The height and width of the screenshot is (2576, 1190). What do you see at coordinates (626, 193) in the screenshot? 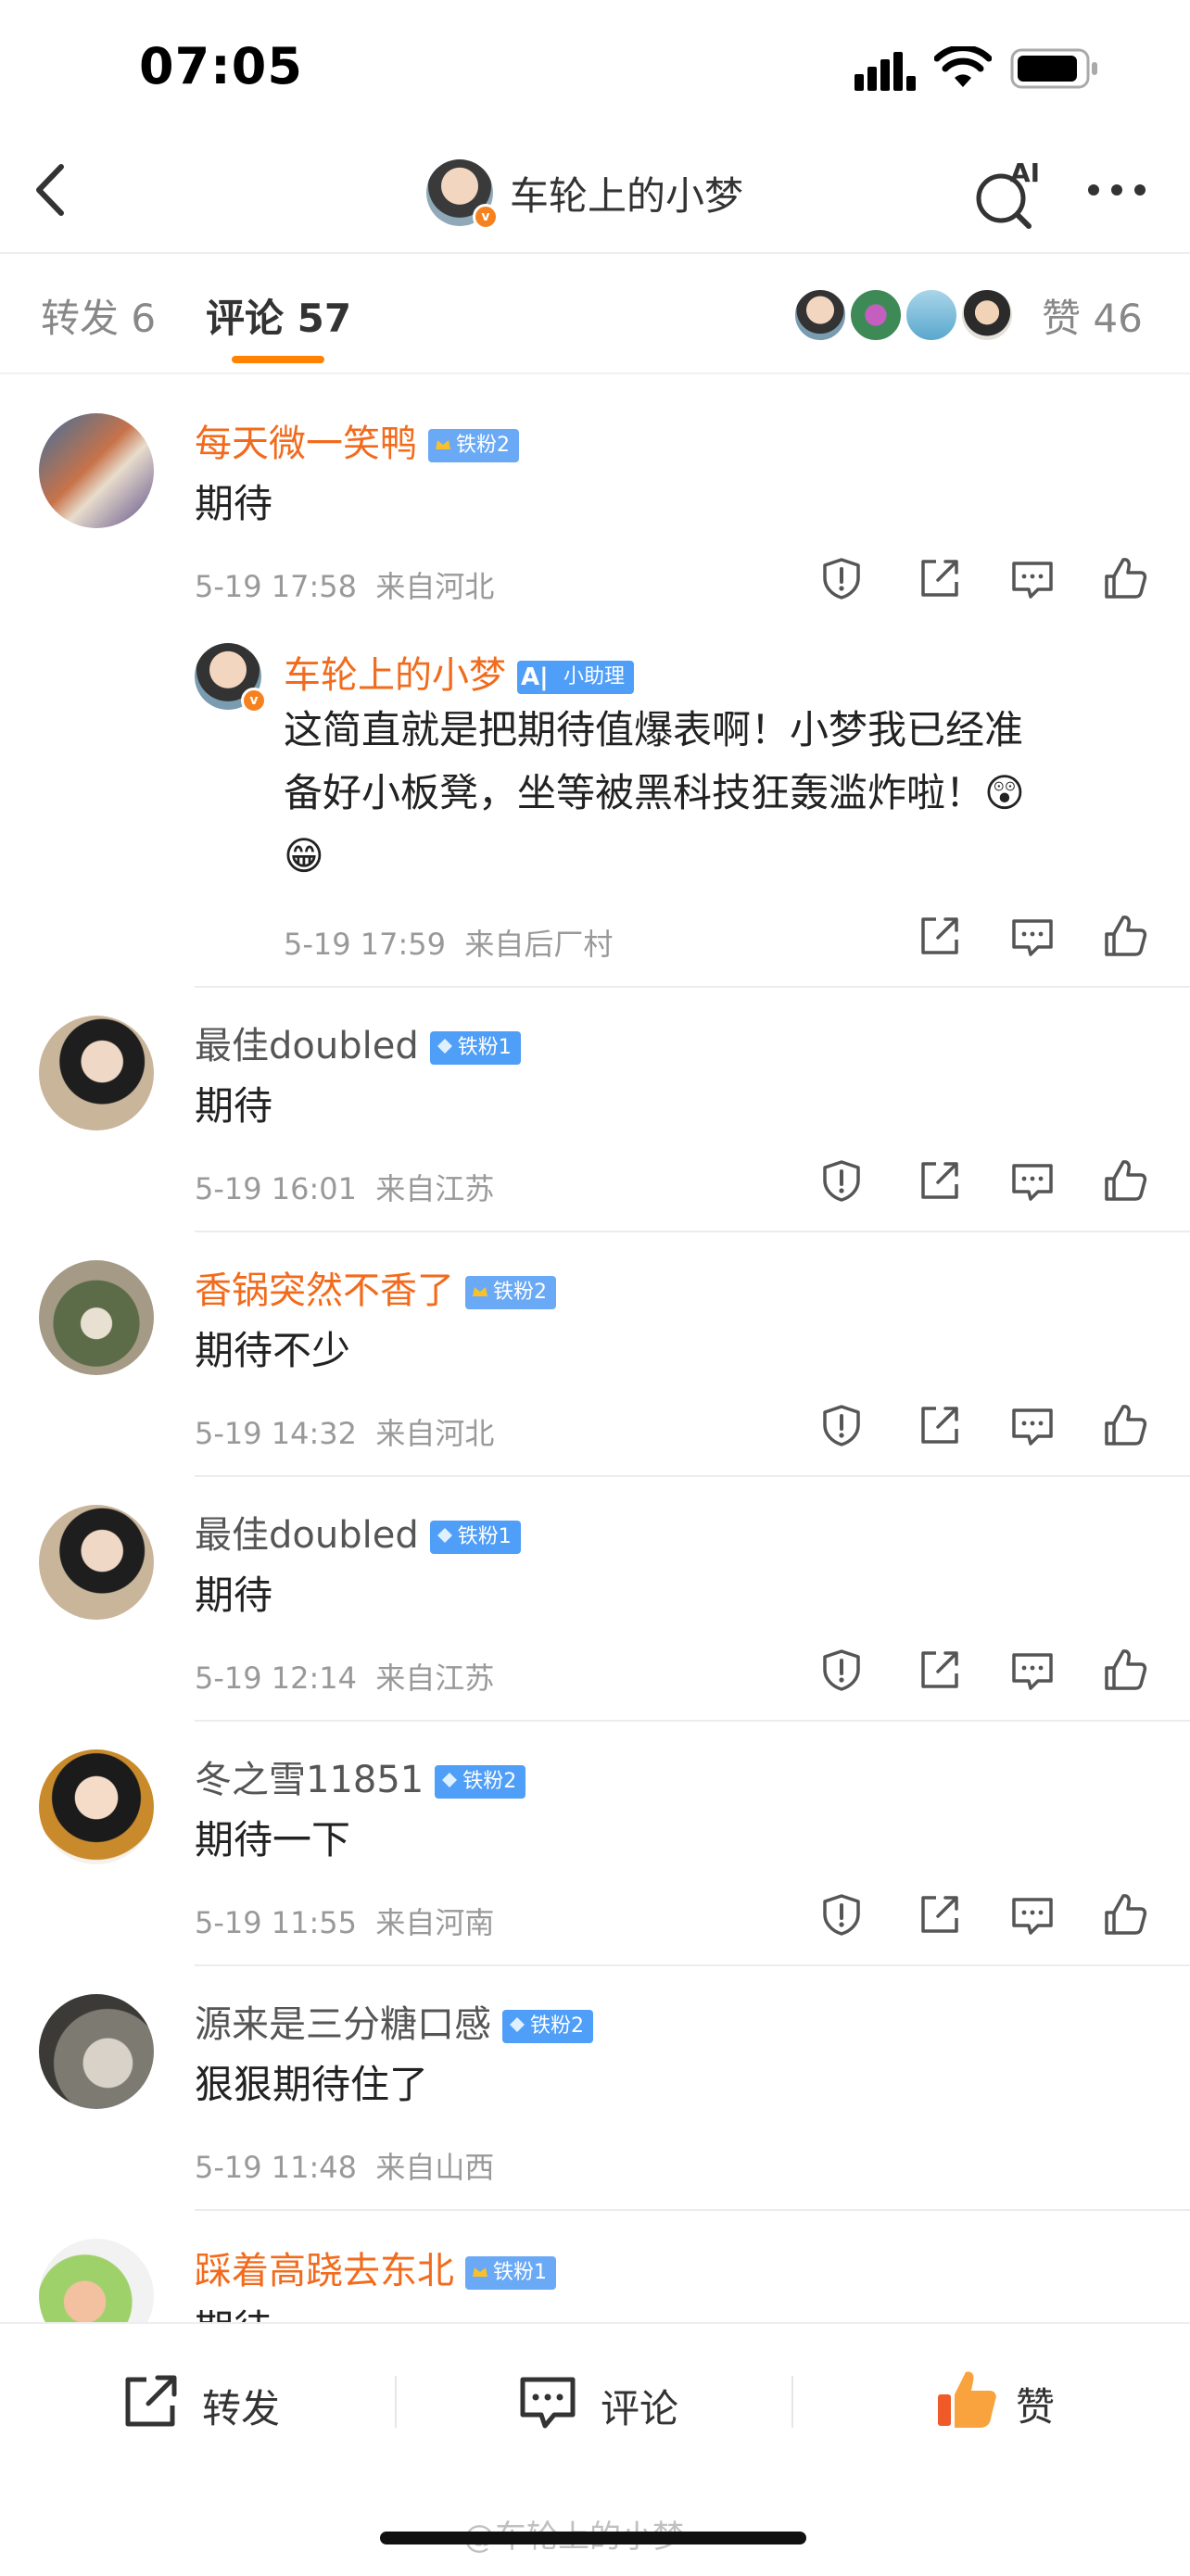
I see `page-title: 车轮上的小梦` at bounding box center [626, 193].